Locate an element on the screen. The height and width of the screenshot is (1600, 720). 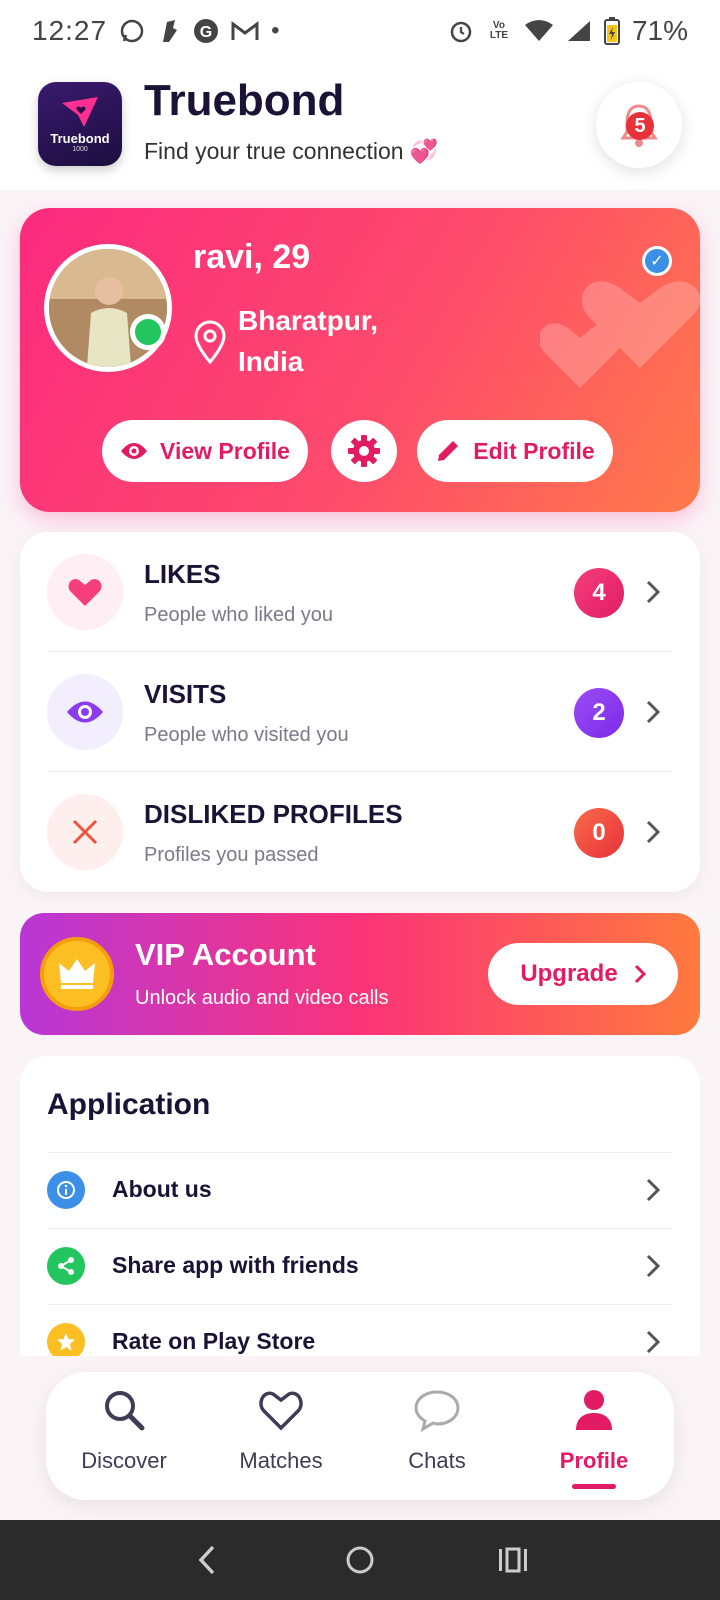
item-label: About us is located at coordinates (162, 1189).